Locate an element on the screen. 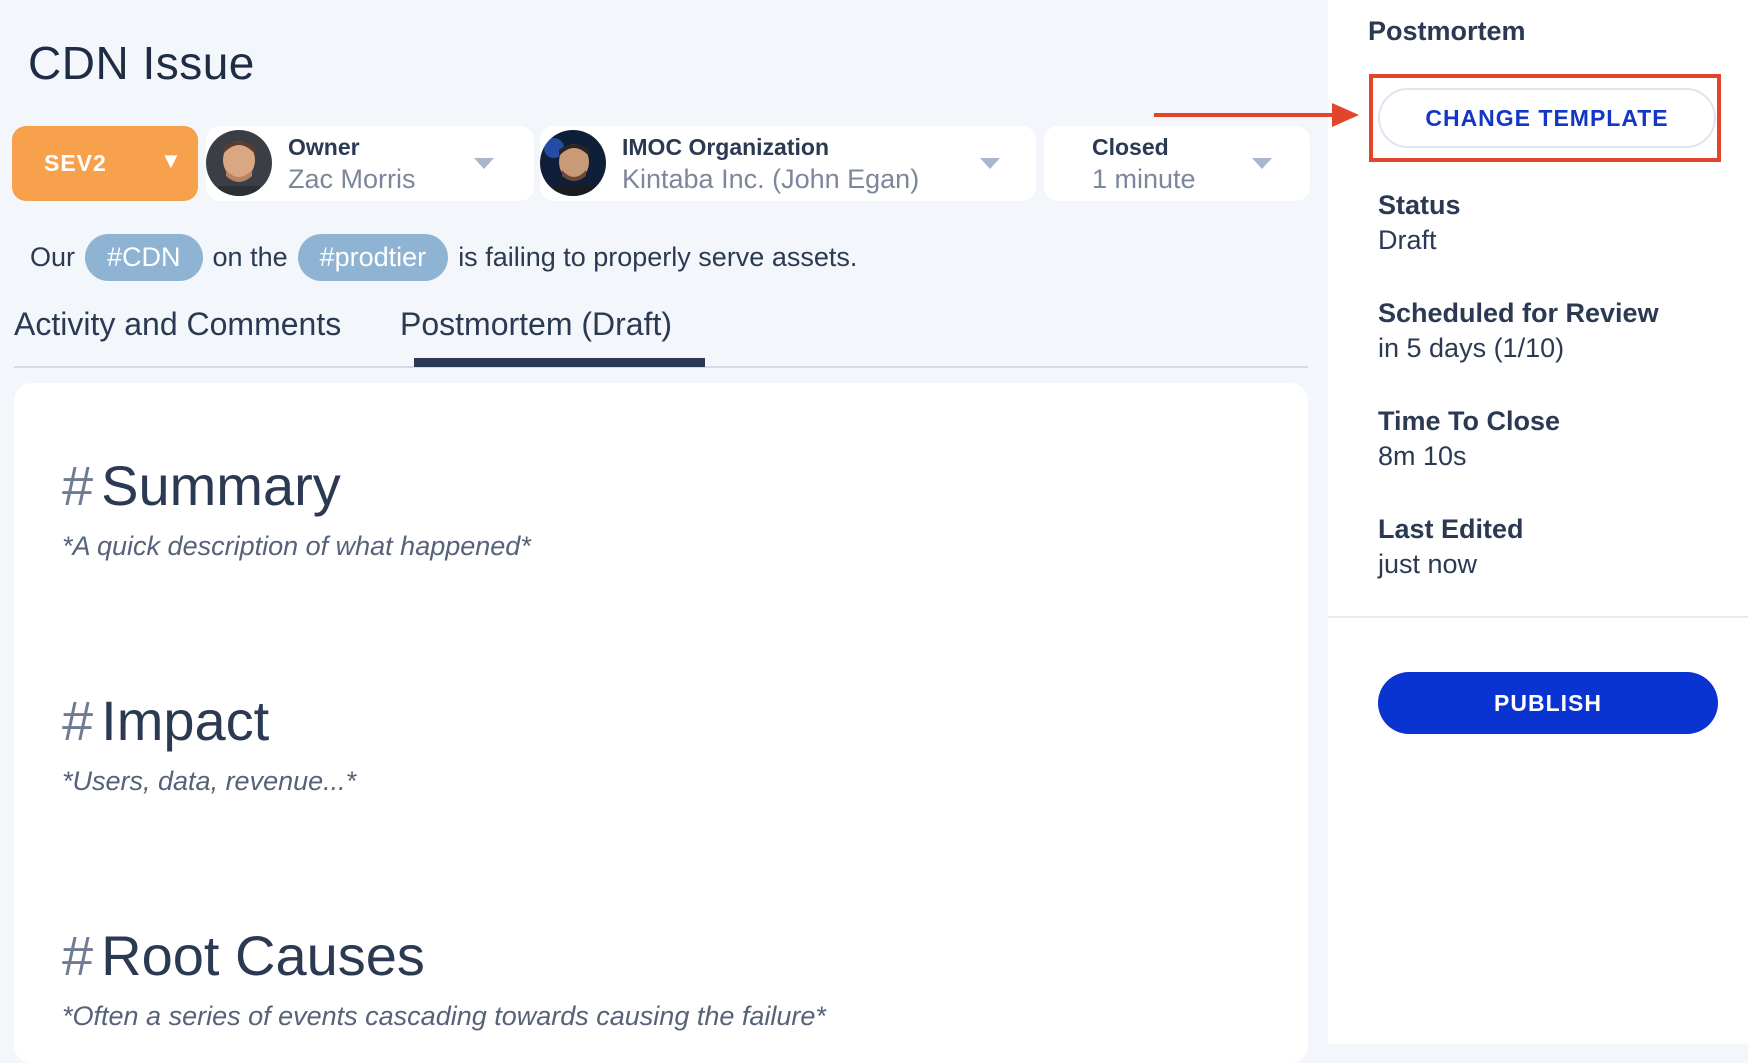  section-heading: # Summary is located at coordinates (201, 485).